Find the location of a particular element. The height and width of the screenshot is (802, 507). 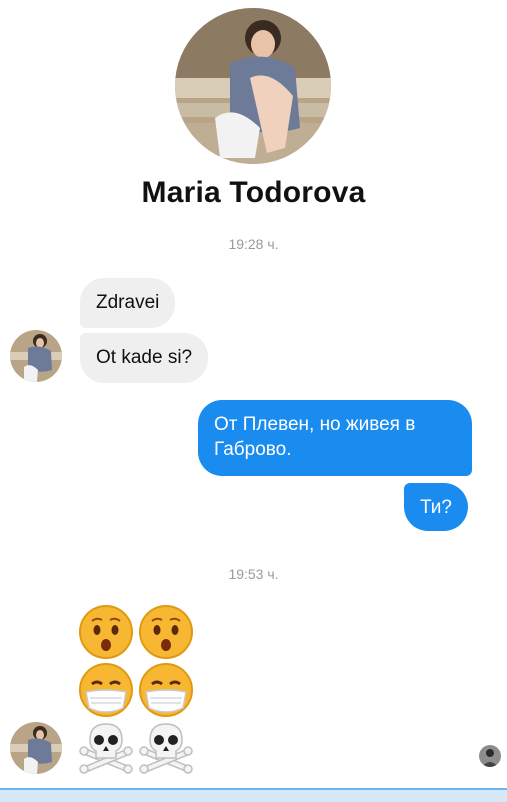

emoji-message is located at coordinates (138, 689).